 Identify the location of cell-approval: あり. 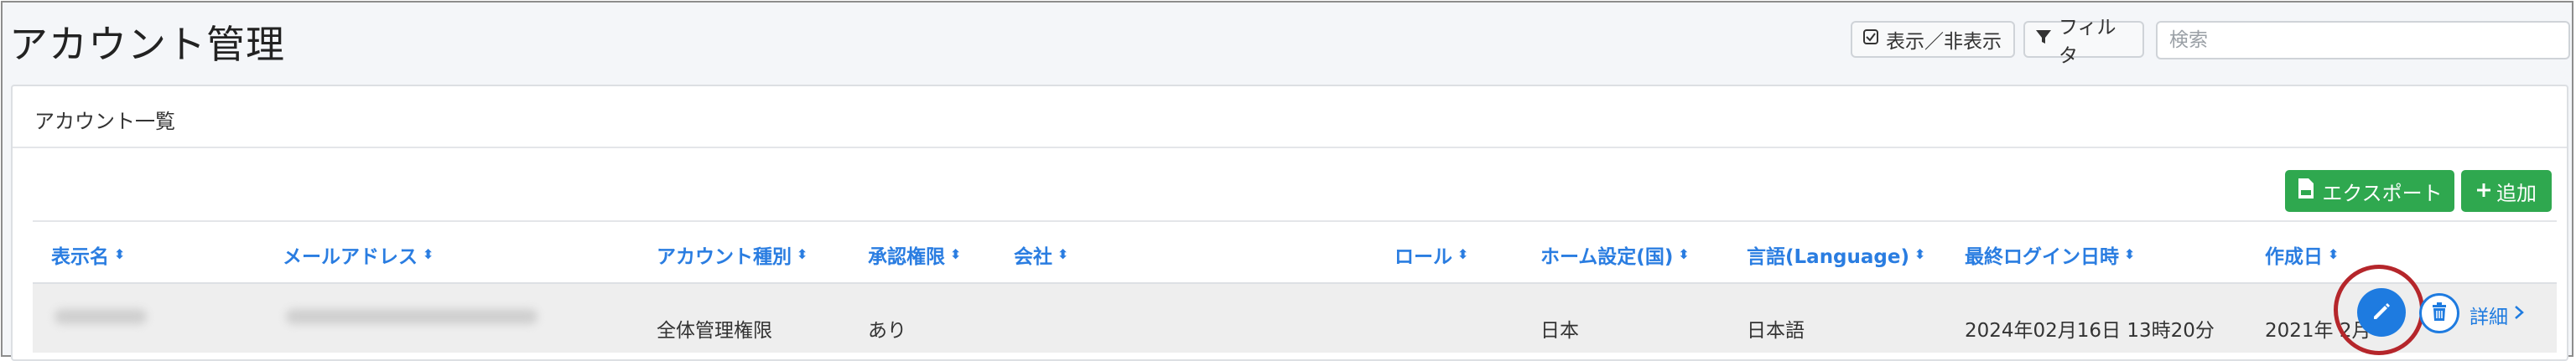
(887, 331).